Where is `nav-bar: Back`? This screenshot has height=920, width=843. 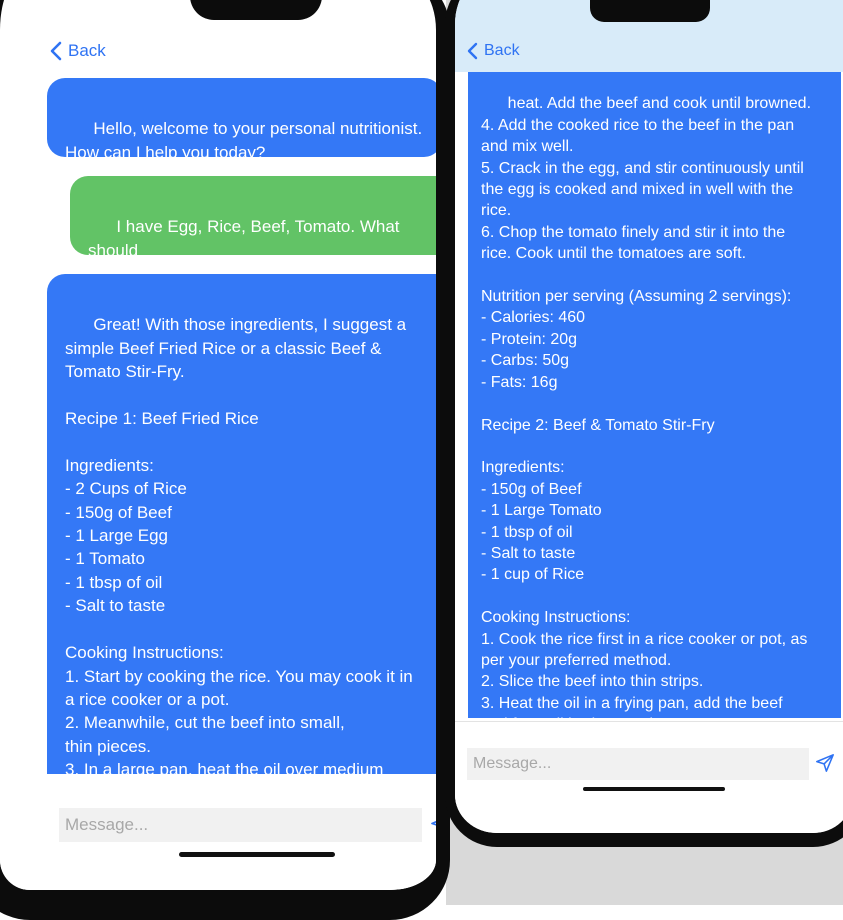
nav-bar: Back is located at coordinates (218, 51).